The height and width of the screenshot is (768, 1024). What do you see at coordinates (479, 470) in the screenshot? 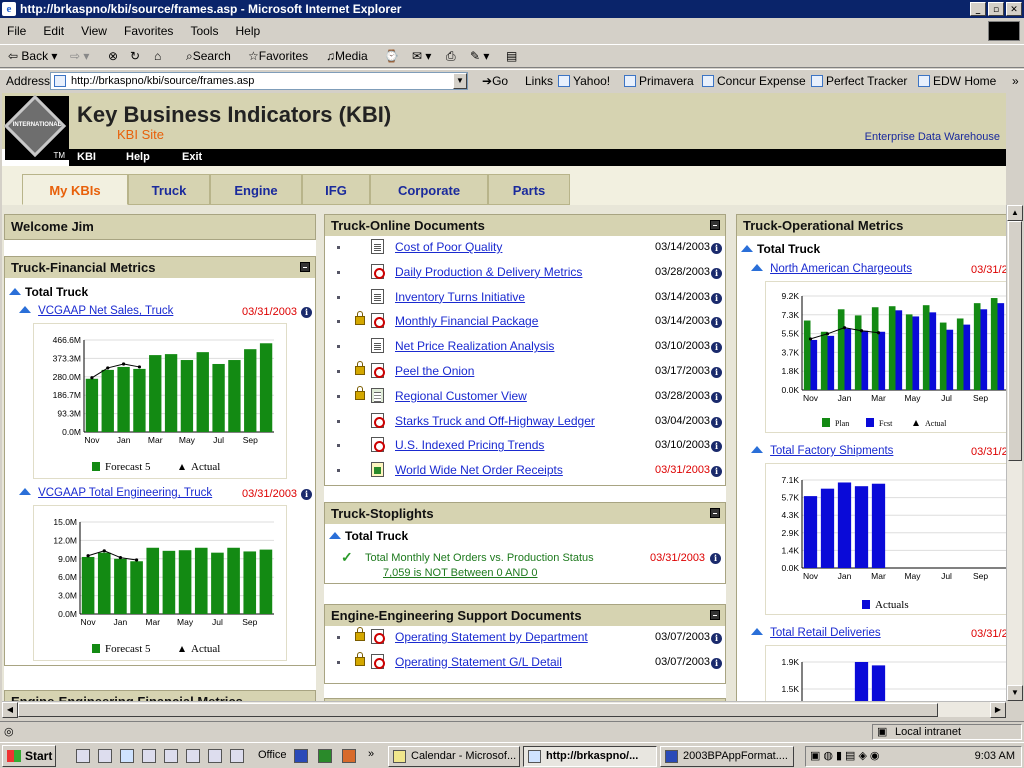
I see `document-link: World Wide Net Order Receipts` at bounding box center [479, 470].